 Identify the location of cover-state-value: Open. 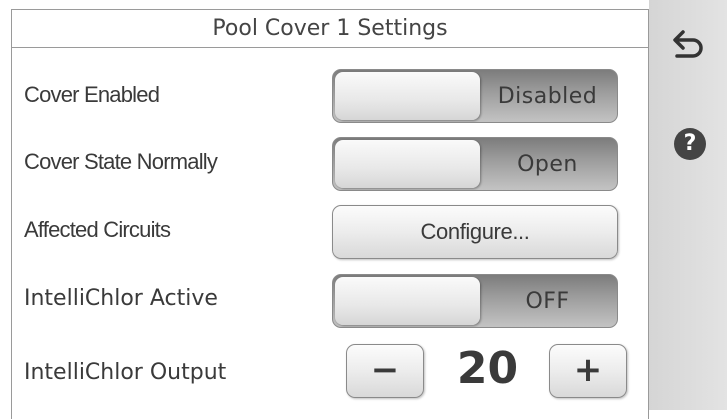
(547, 164).